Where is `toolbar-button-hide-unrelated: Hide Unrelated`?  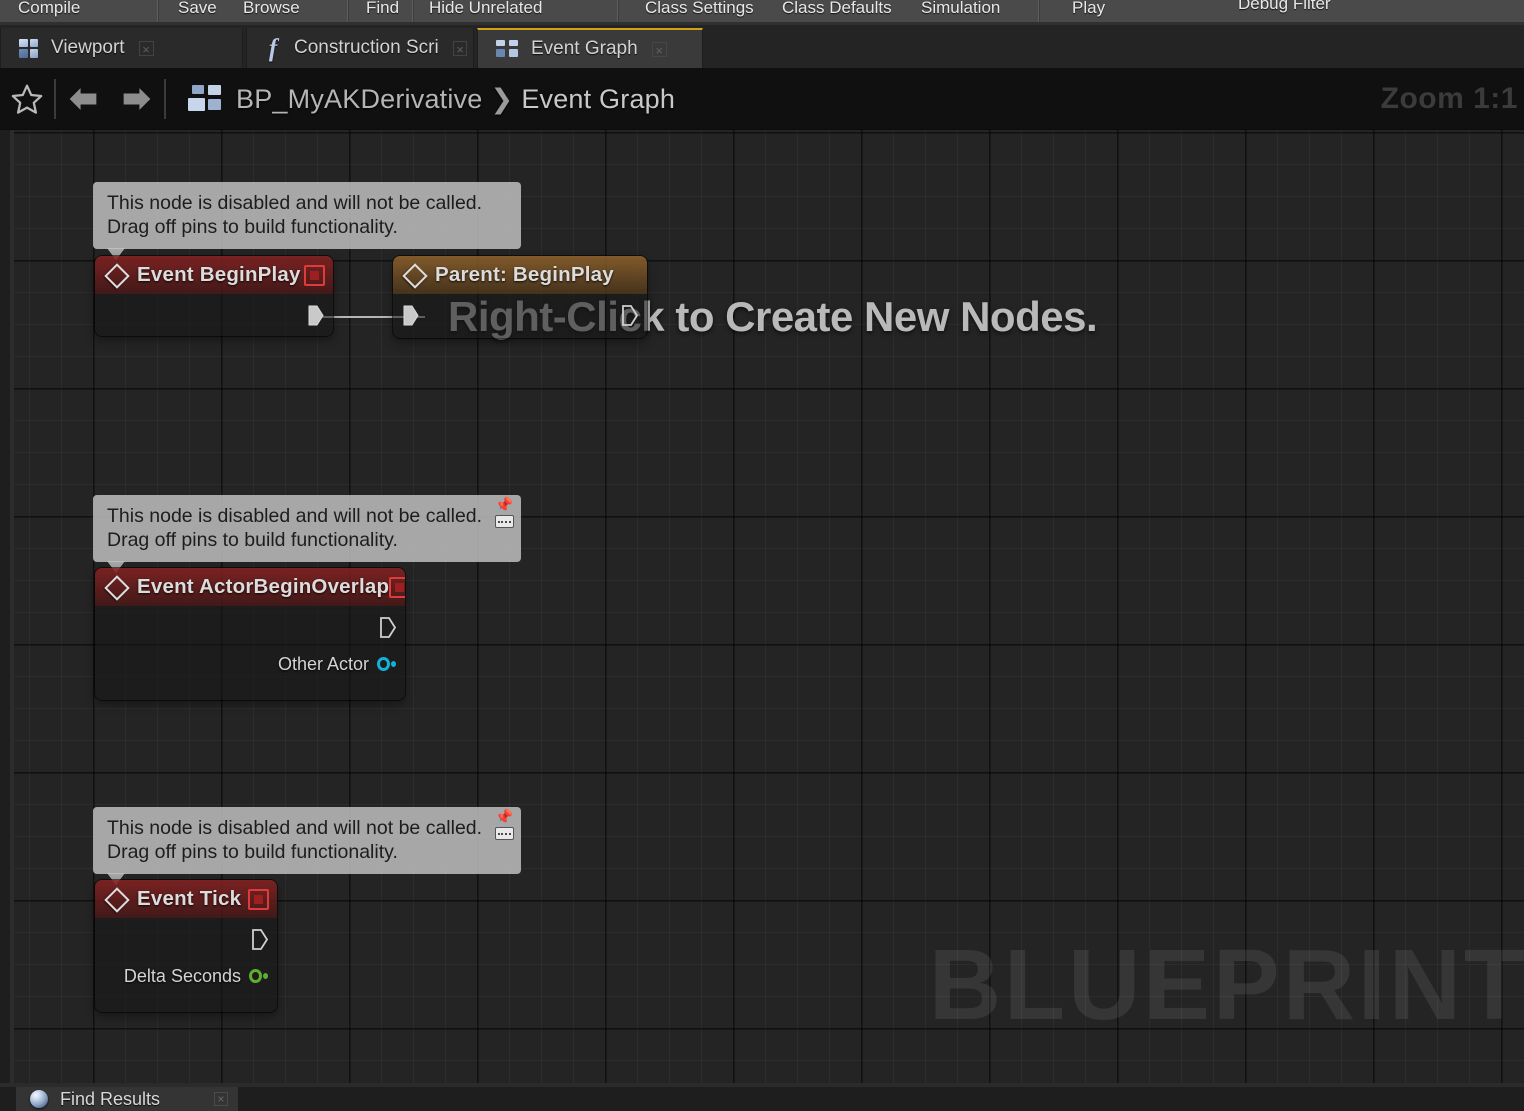 toolbar-button-hide-unrelated: Hide Unrelated is located at coordinates (485, 8).